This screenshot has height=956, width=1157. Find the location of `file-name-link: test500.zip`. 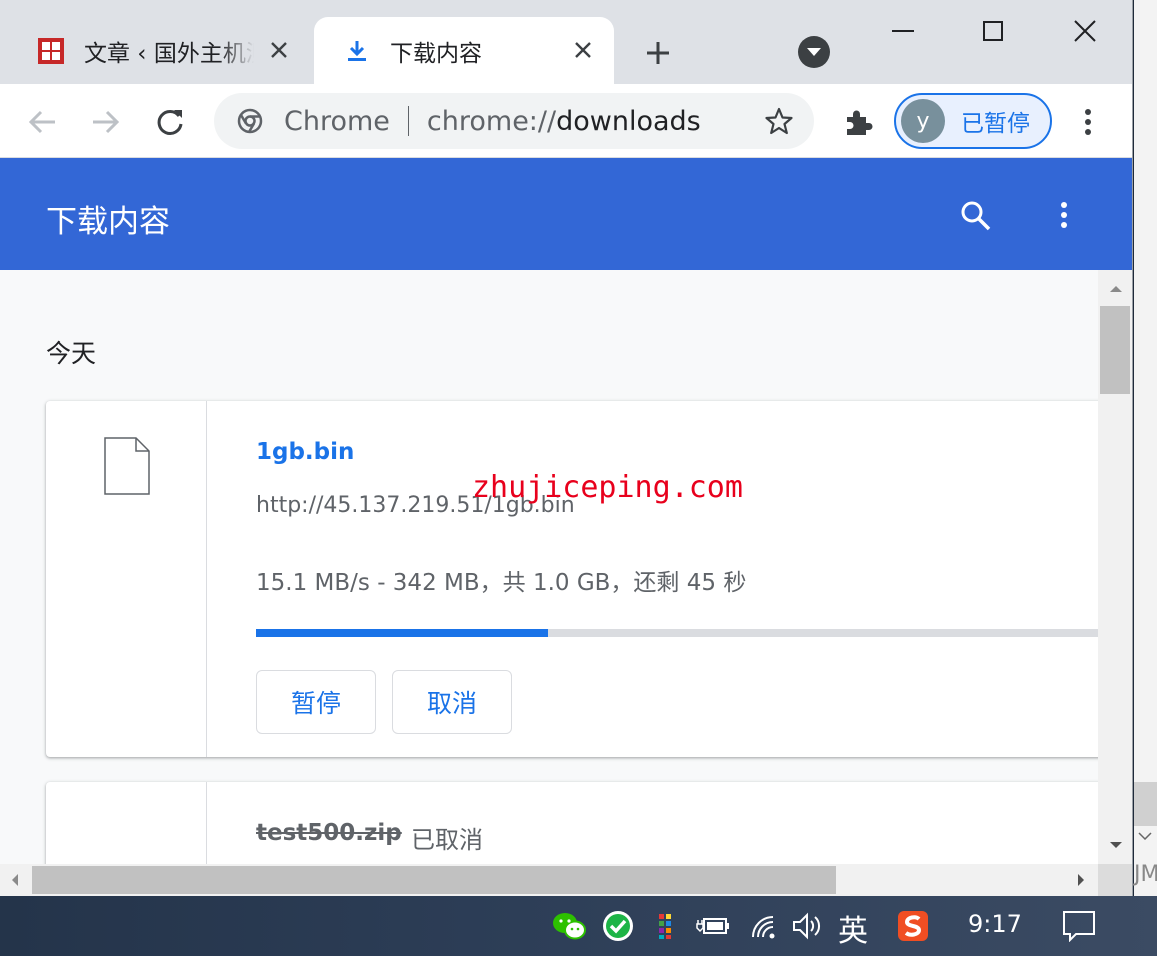

file-name-link: test500.zip is located at coordinates (329, 833).